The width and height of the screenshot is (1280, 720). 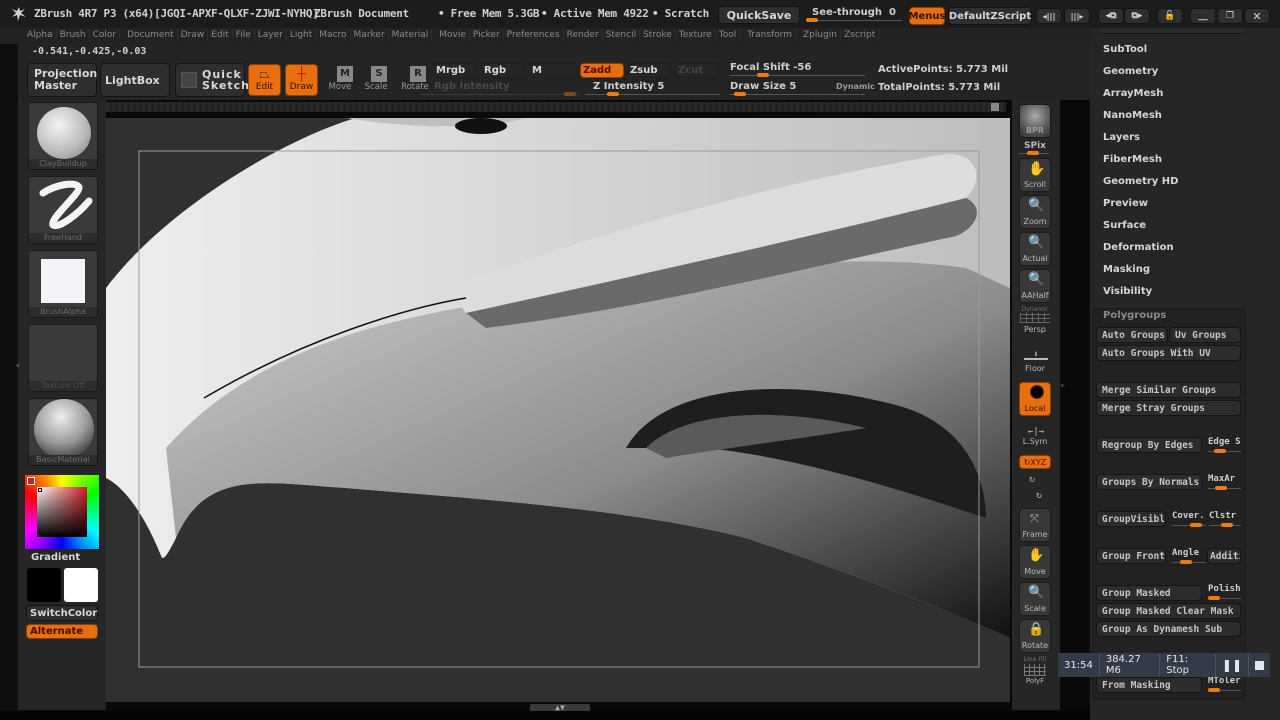 I want to click on lock-icon: 🔓, so click(x=1170, y=16).